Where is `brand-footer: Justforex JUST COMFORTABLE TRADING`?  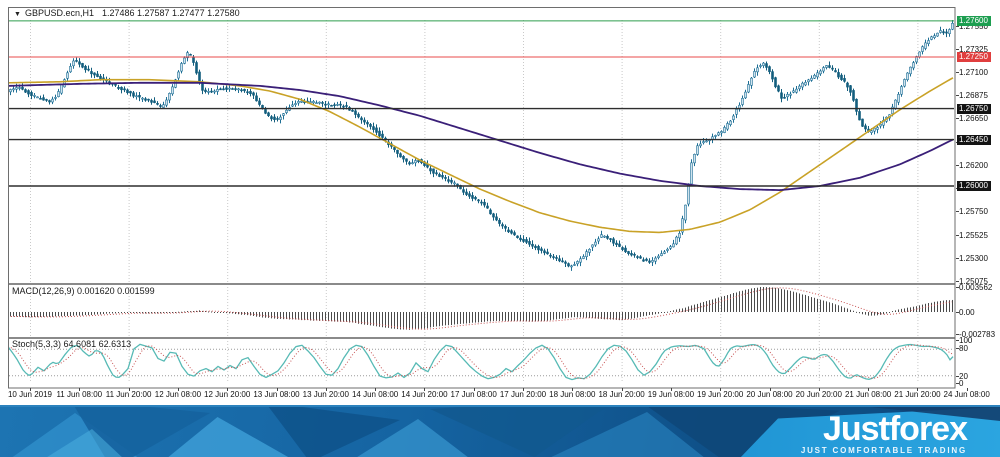
brand-footer: Justforex JUST COMFORTABLE TRADING is located at coordinates (500, 431).